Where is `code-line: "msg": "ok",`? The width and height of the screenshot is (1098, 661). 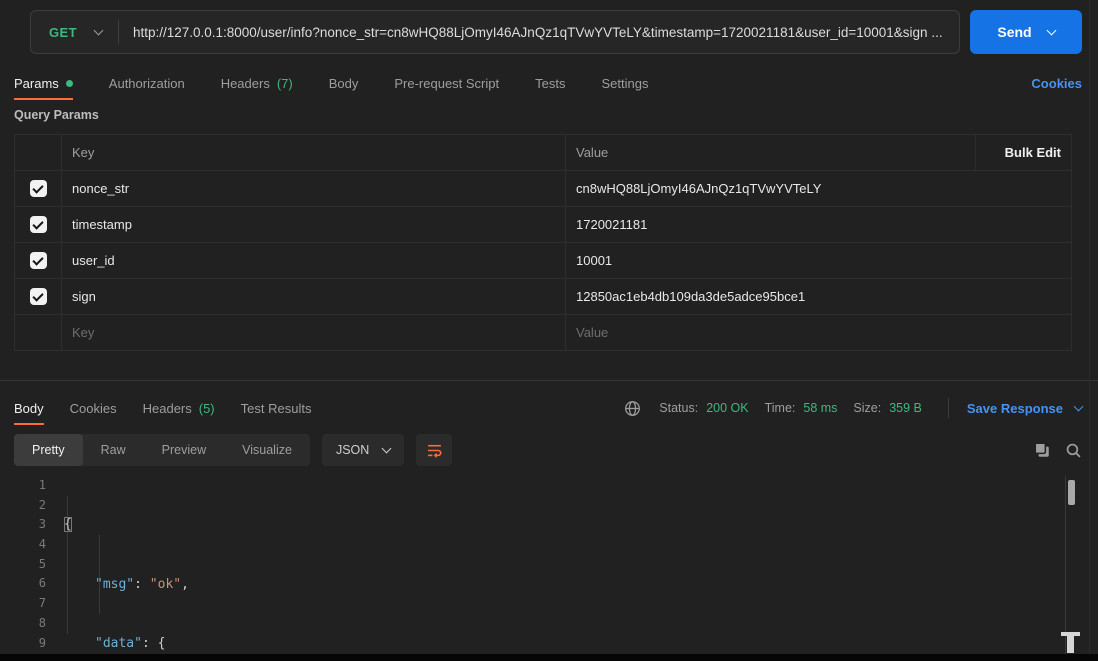
code-line: "msg": "ok", is located at coordinates (142, 584).